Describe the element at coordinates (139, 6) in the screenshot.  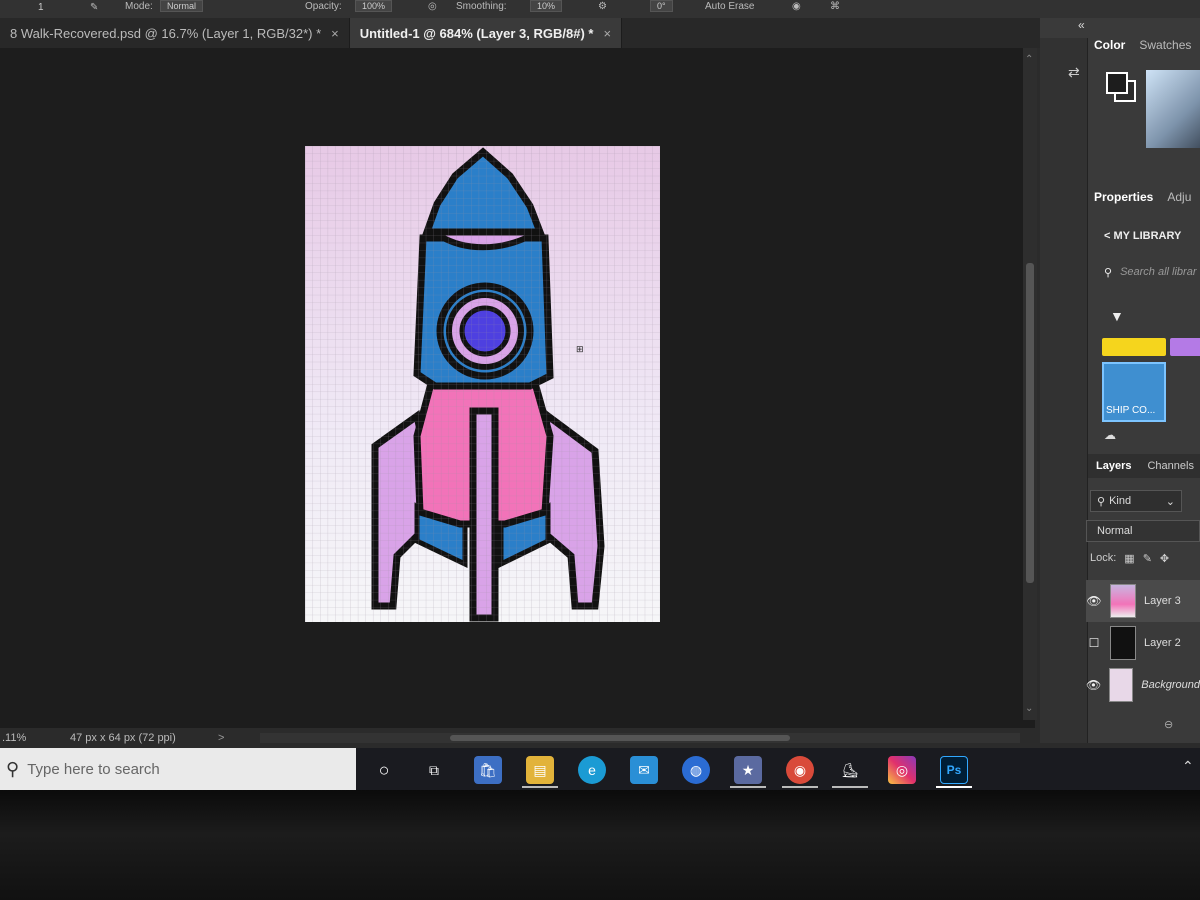
I see `mode-label: Mode:` at that location.